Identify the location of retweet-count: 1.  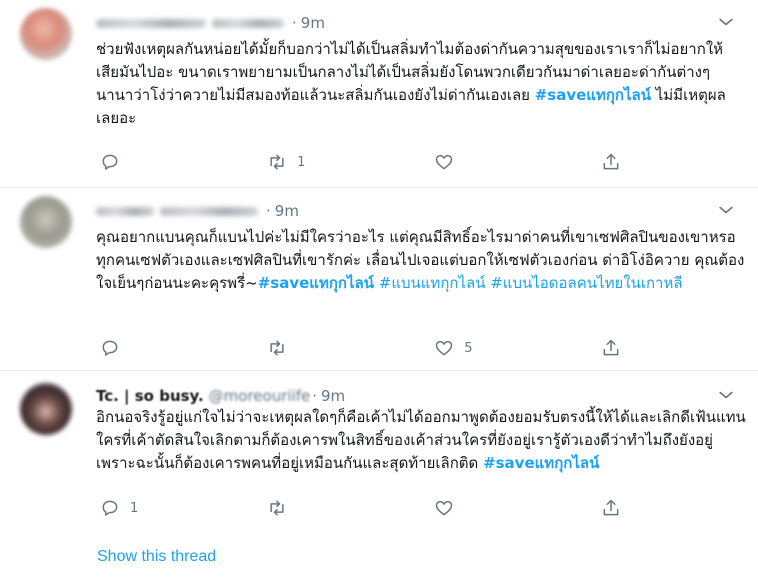
(301, 162).